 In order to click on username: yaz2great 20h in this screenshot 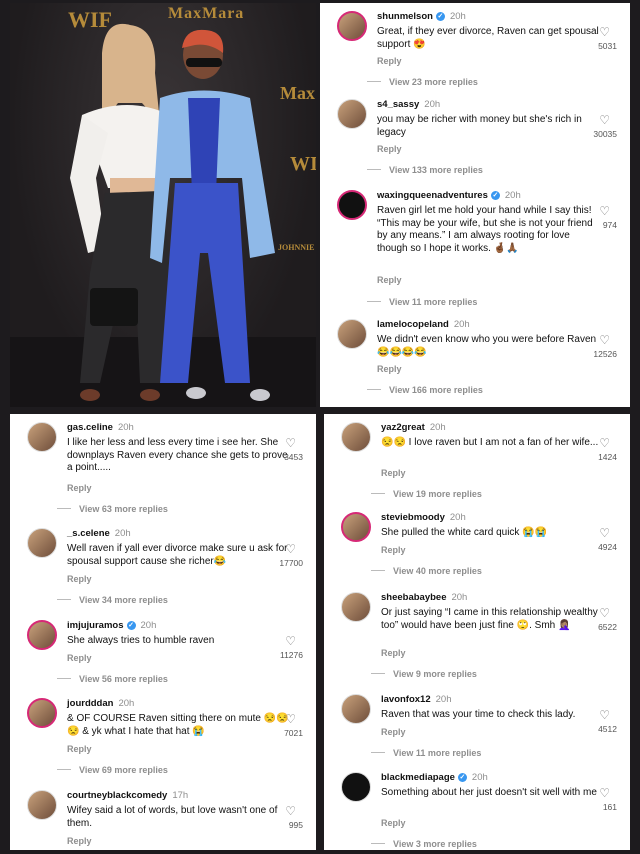, I will do `click(413, 427)`.